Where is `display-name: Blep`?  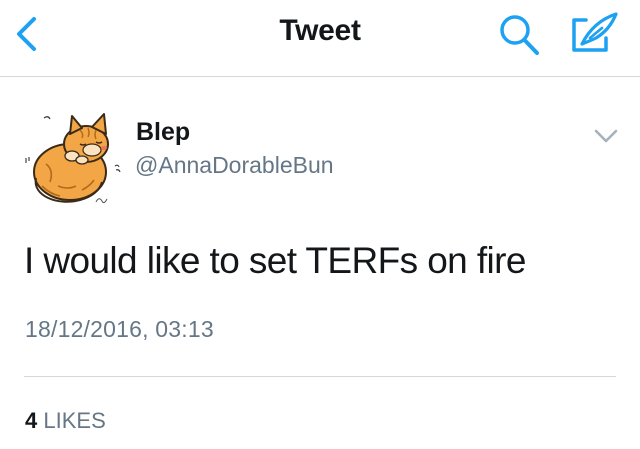 display-name: Blep is located at coordinates (163, 132).